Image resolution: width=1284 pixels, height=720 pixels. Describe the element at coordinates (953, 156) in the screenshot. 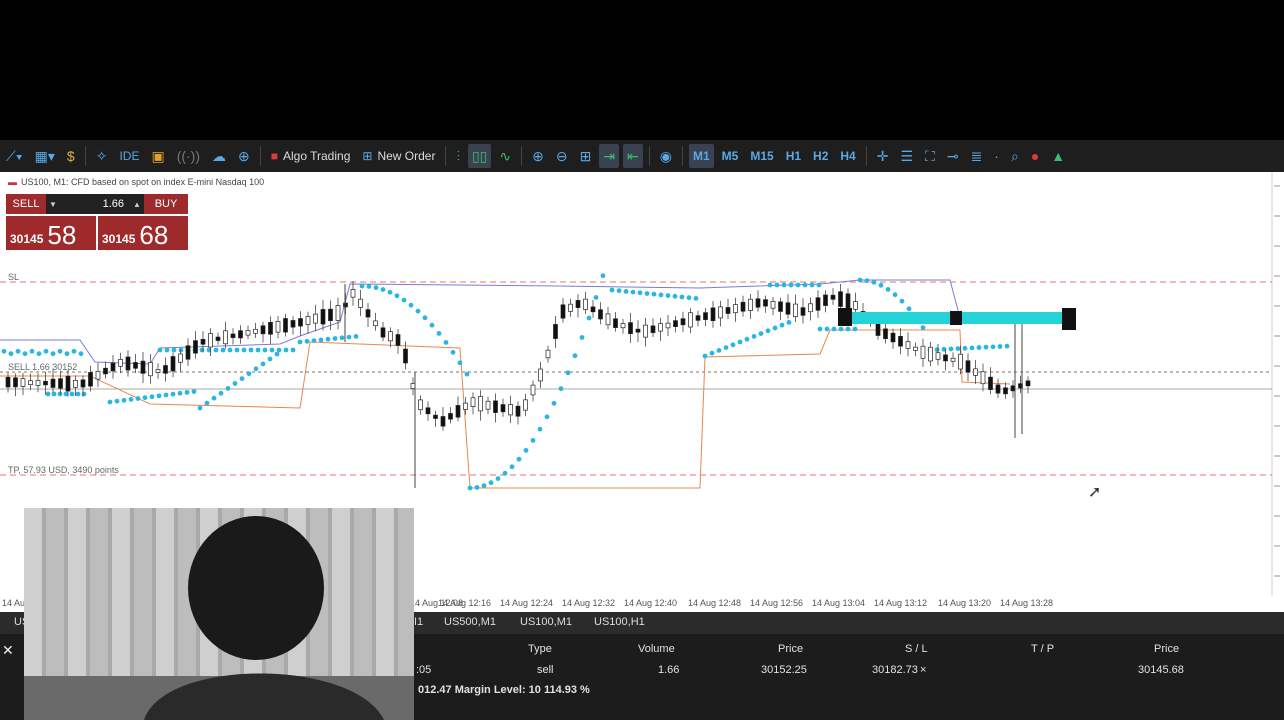

I see `hline-icon: ⊸` at that location.